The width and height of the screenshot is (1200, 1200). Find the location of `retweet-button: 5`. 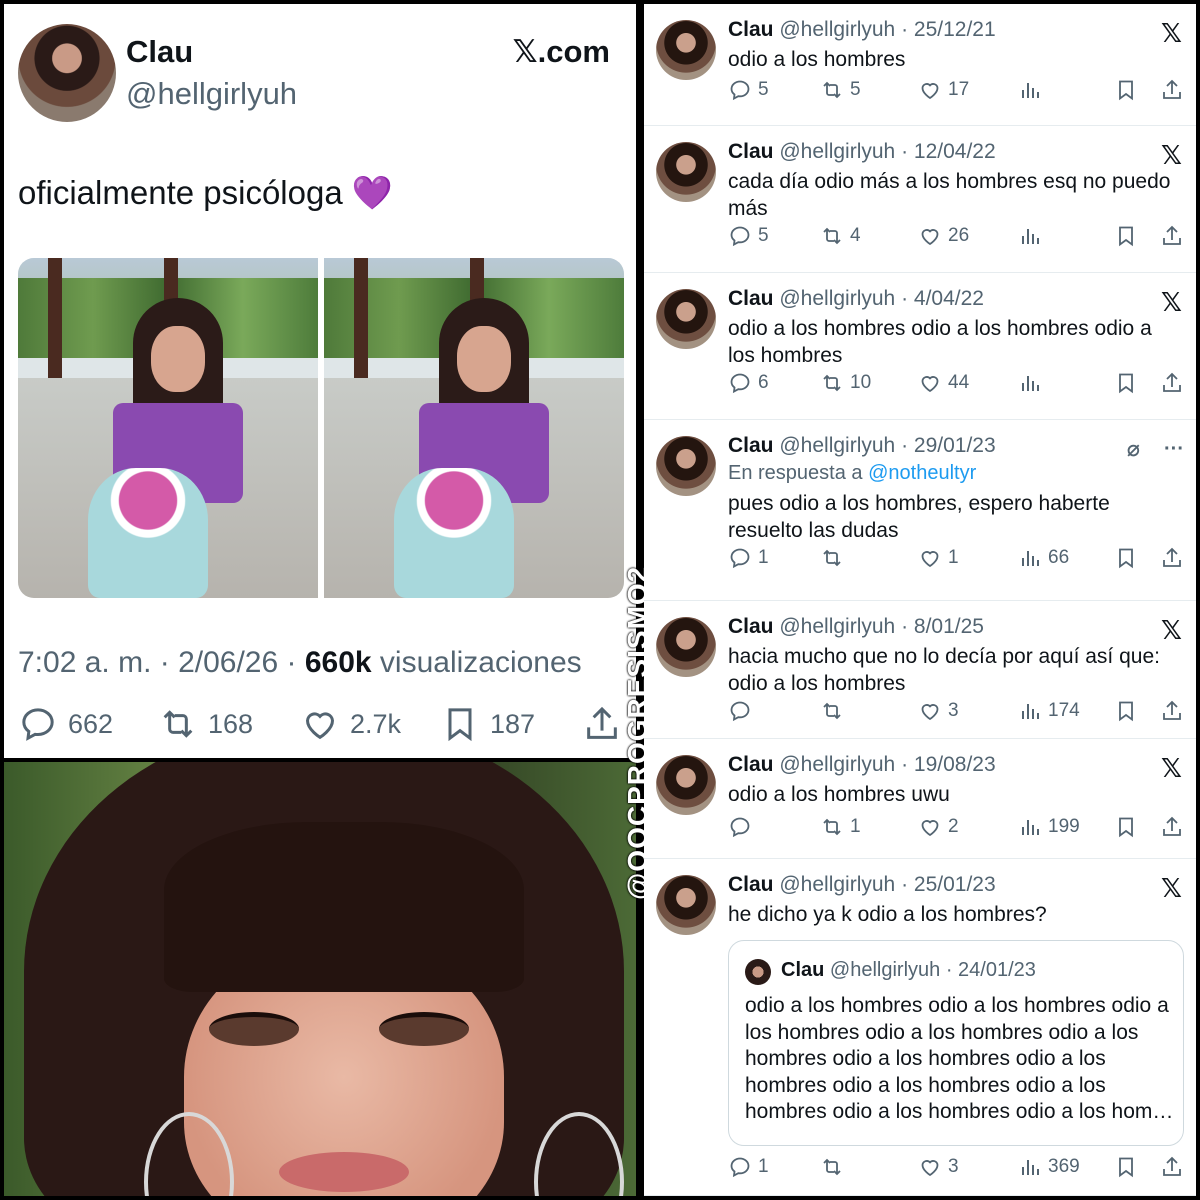

retweet-button: 5 is located at coordinates (840, 90).